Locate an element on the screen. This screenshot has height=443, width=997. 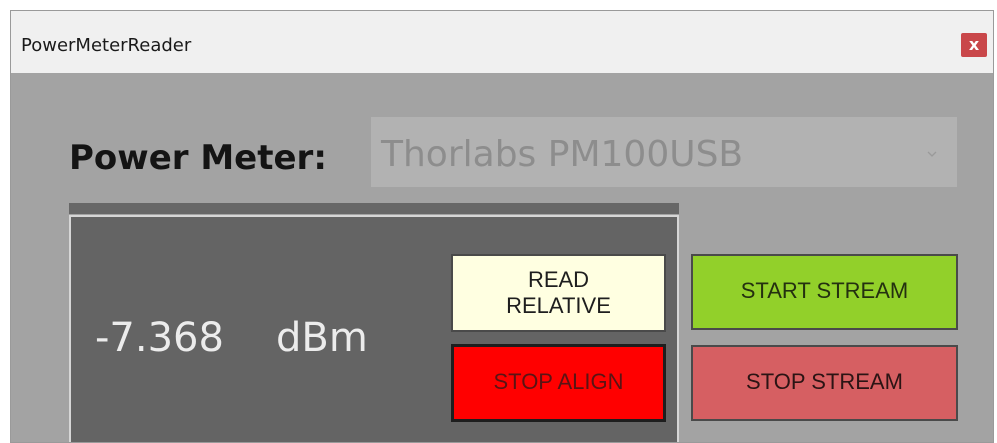
power-meter-selected-value: Thorlabs PM100USB is located at coordinates (562, 154).